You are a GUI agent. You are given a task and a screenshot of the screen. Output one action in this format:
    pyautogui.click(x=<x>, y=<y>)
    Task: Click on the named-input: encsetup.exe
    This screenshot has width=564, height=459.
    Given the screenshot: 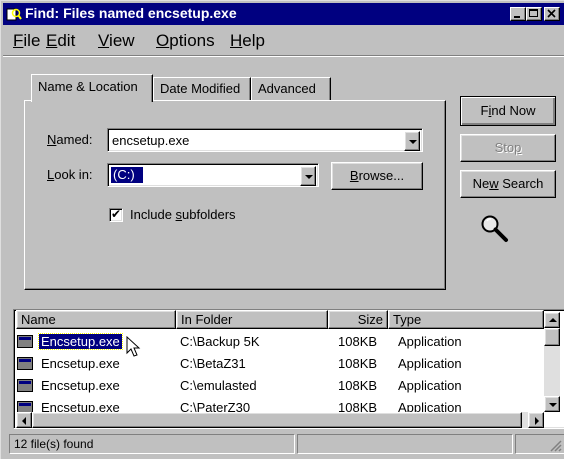 What is the action you would take?
    pyautogui.click(x=150, y=140)
    